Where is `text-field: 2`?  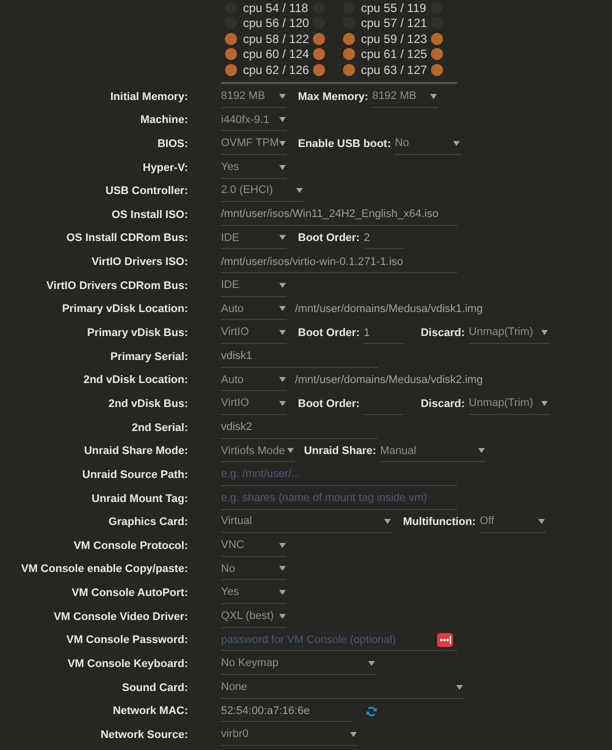
text-field: 2 is located at coordinates (383, 238).